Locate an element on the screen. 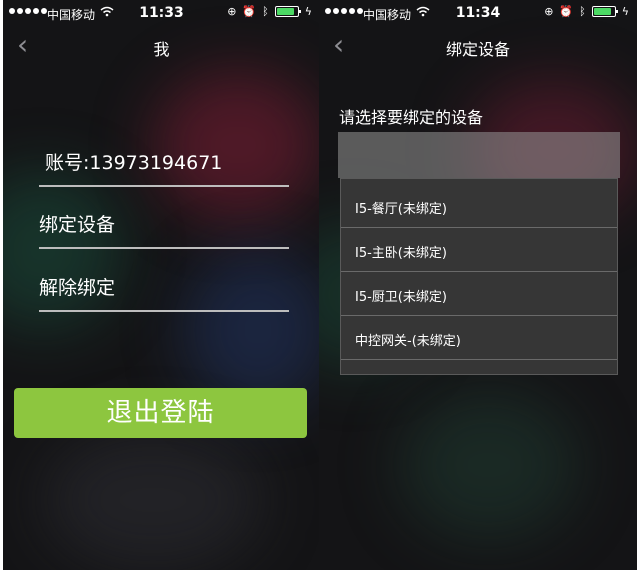 The image size is (642, 574). device-option-label: I5-厨卫(未绑定) is located at coordinates (401, 297).